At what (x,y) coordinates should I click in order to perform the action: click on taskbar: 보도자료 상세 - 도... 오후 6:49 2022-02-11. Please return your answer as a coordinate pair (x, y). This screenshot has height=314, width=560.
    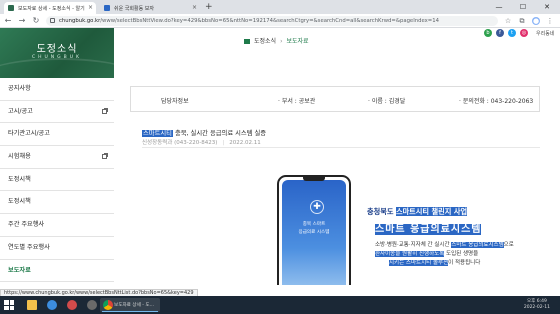
    Looking at the image, I should click on (280, 305).